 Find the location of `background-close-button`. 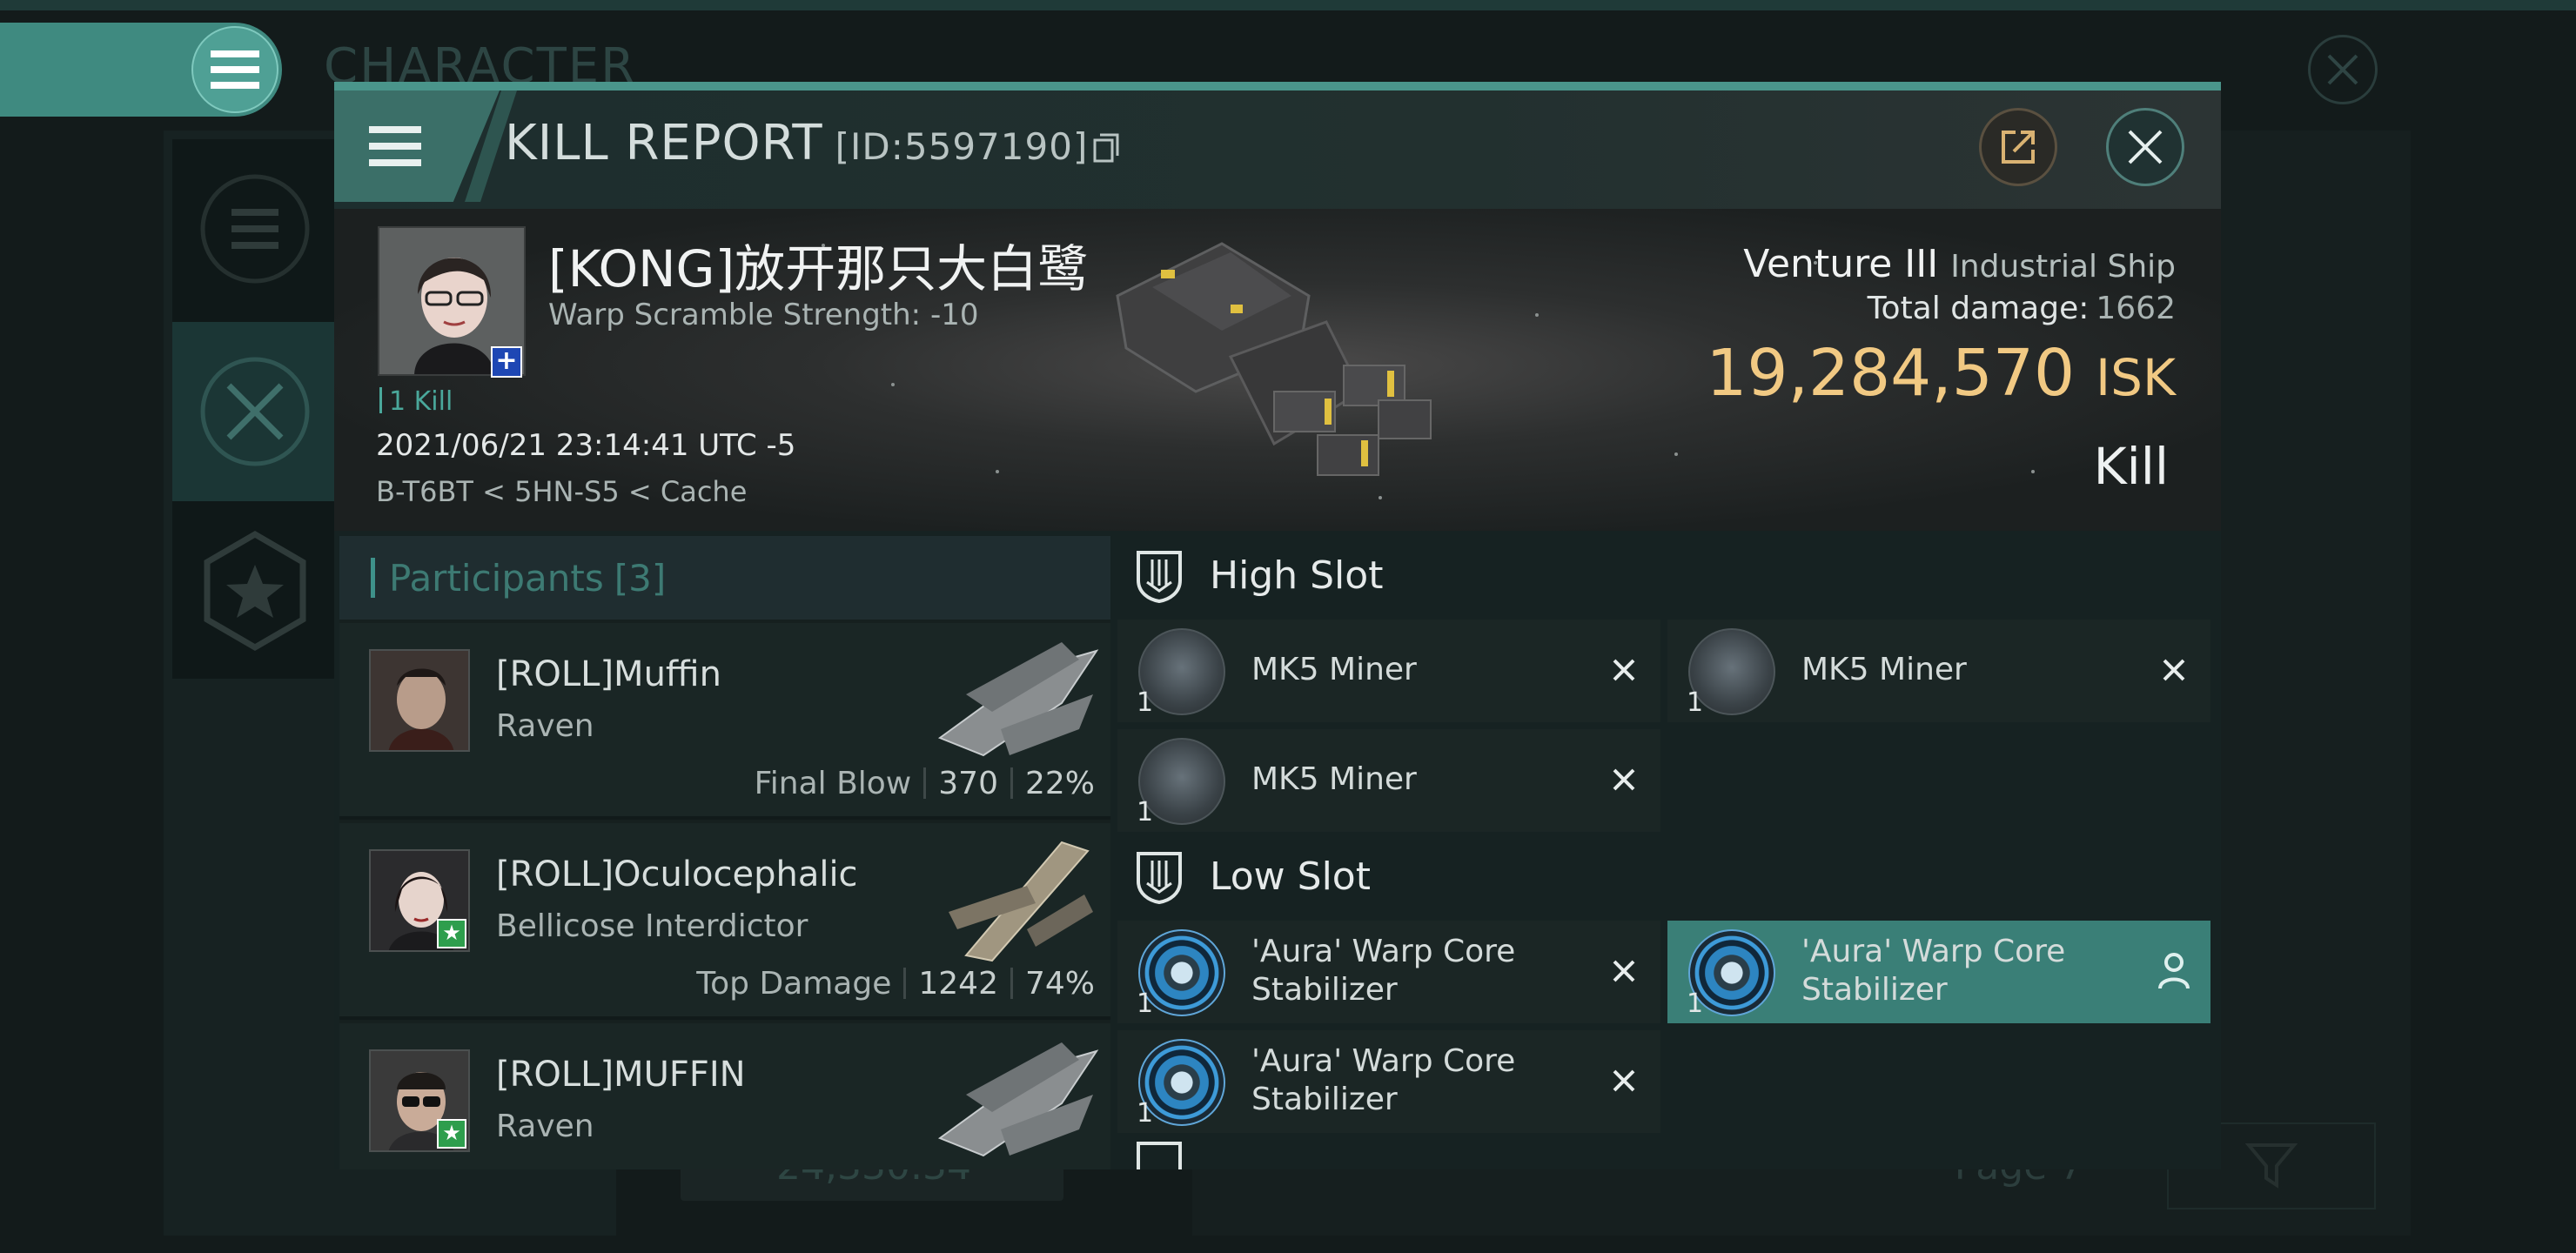

background-close-button is located at coordinates (2343, 69).